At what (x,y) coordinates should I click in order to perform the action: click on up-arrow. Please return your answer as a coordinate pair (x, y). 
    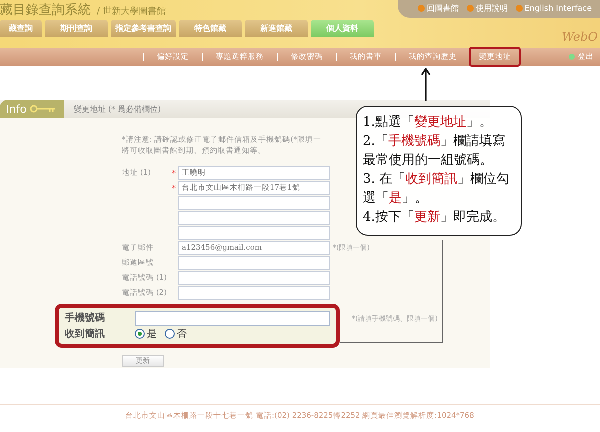
    Looking at the image, I should click on (426, 84).